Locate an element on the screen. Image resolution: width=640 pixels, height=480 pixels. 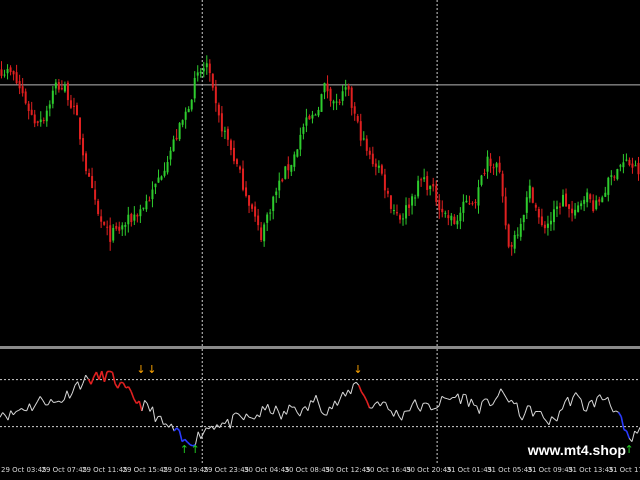
time-axis-label: 29 Oct 15:45 is located at coordinates (145, 470).